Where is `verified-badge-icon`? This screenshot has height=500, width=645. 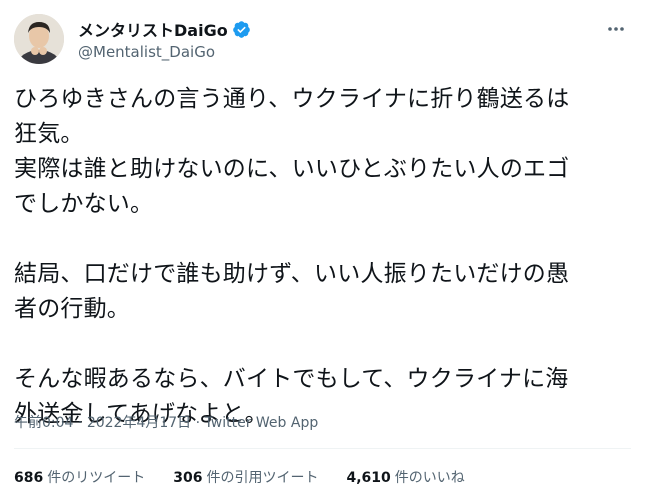 verified-badge-icon is located at coordinates (241, 29).